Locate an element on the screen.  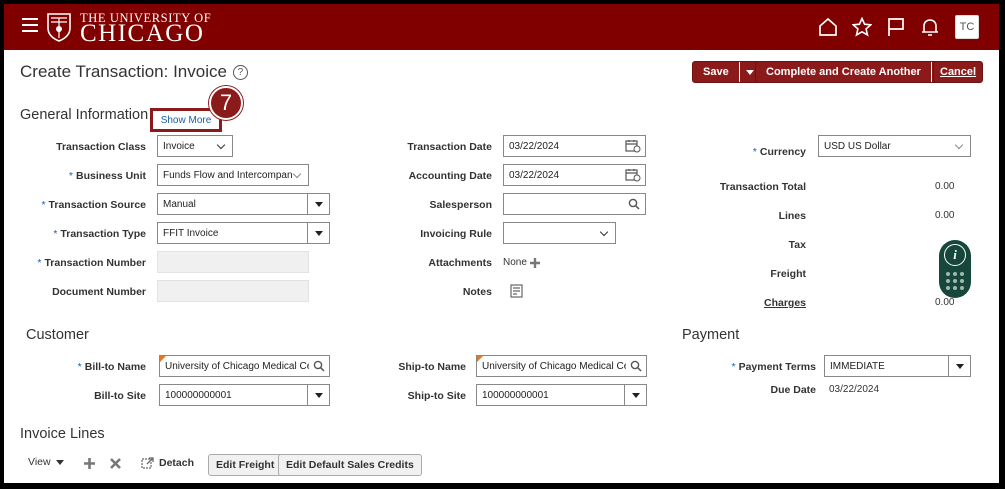
complete-and-create-another-button: Complete and Create Another is located at coordinates (854, 72).